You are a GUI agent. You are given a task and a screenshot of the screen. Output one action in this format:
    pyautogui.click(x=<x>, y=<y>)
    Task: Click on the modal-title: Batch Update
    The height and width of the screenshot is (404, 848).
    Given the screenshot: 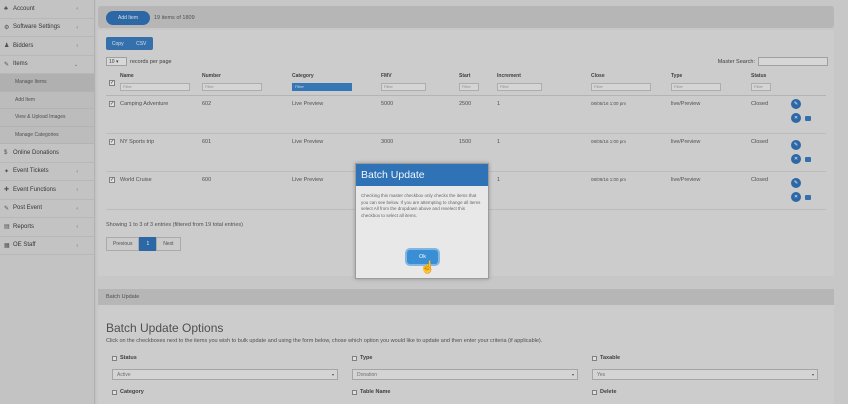 What is the action you would take?
    pyautogui.click(x=422, y=175)
    